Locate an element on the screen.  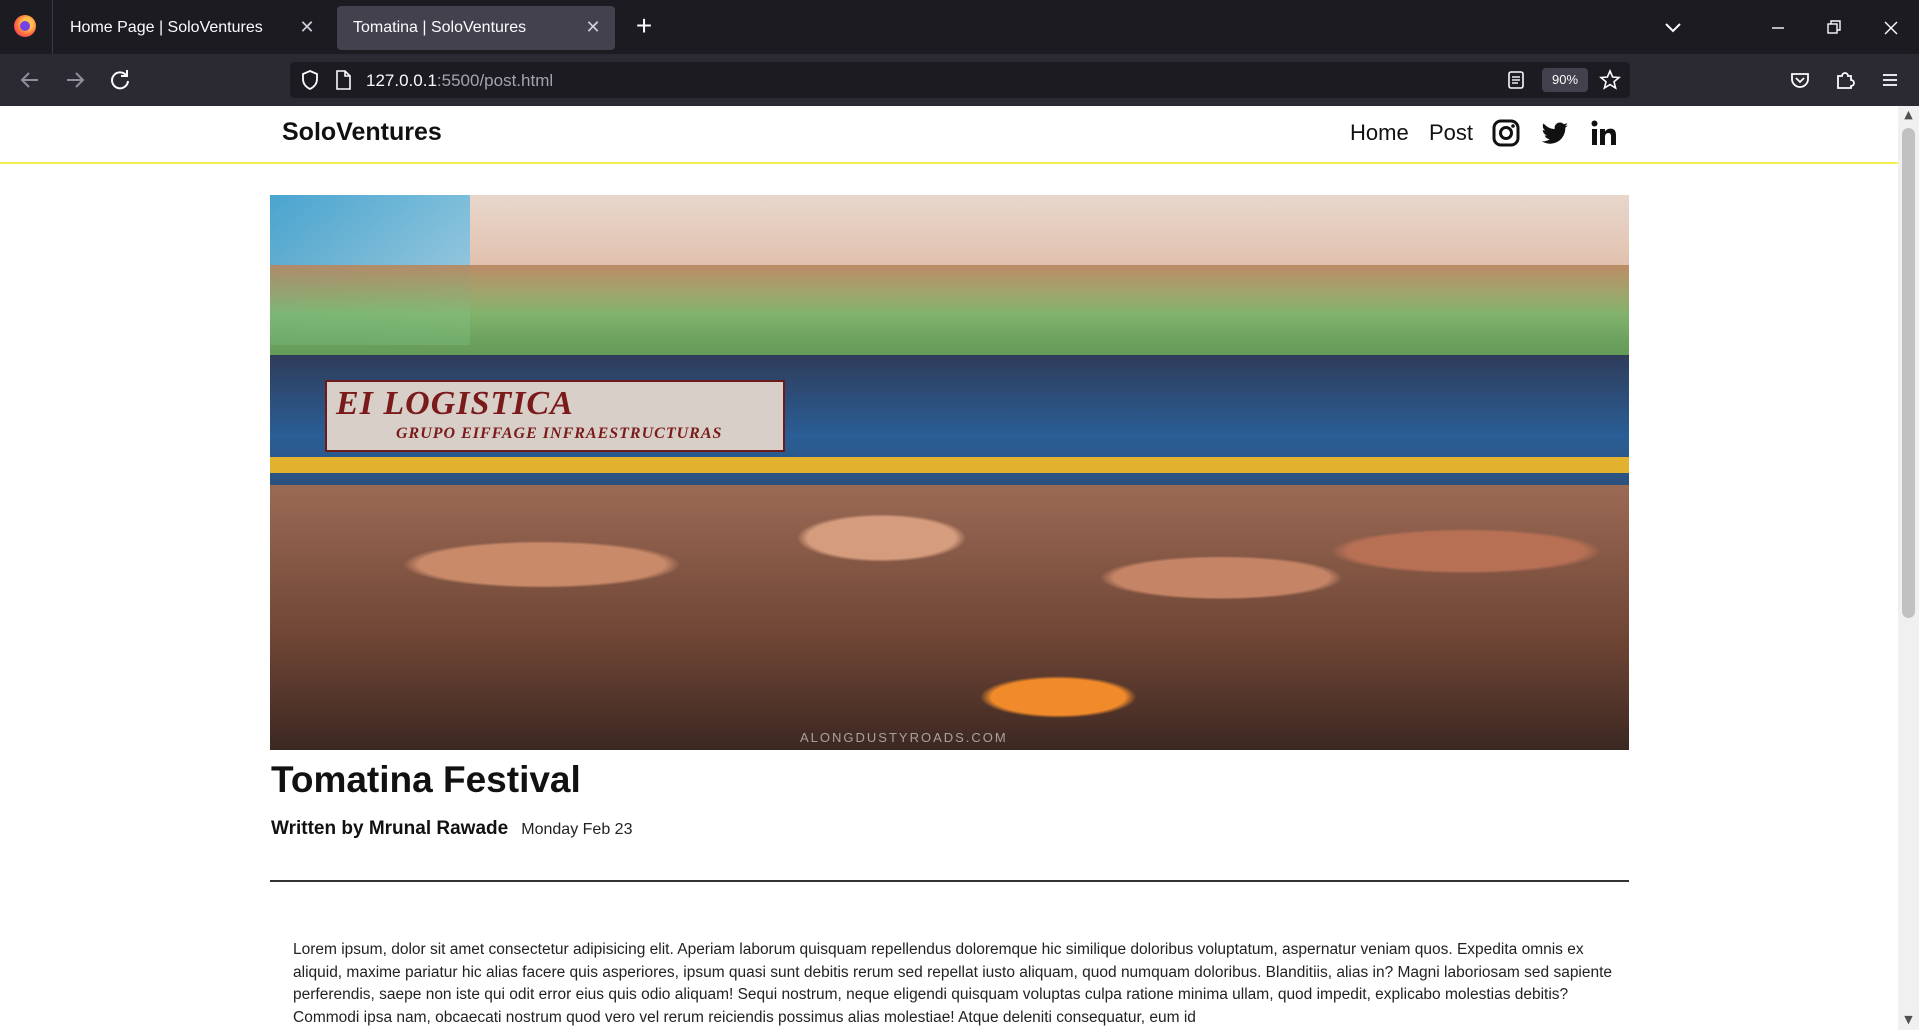
browser-navigation-bar: 127.0.0.1:5500/post.html 90% is located at coordinates (959, 80).